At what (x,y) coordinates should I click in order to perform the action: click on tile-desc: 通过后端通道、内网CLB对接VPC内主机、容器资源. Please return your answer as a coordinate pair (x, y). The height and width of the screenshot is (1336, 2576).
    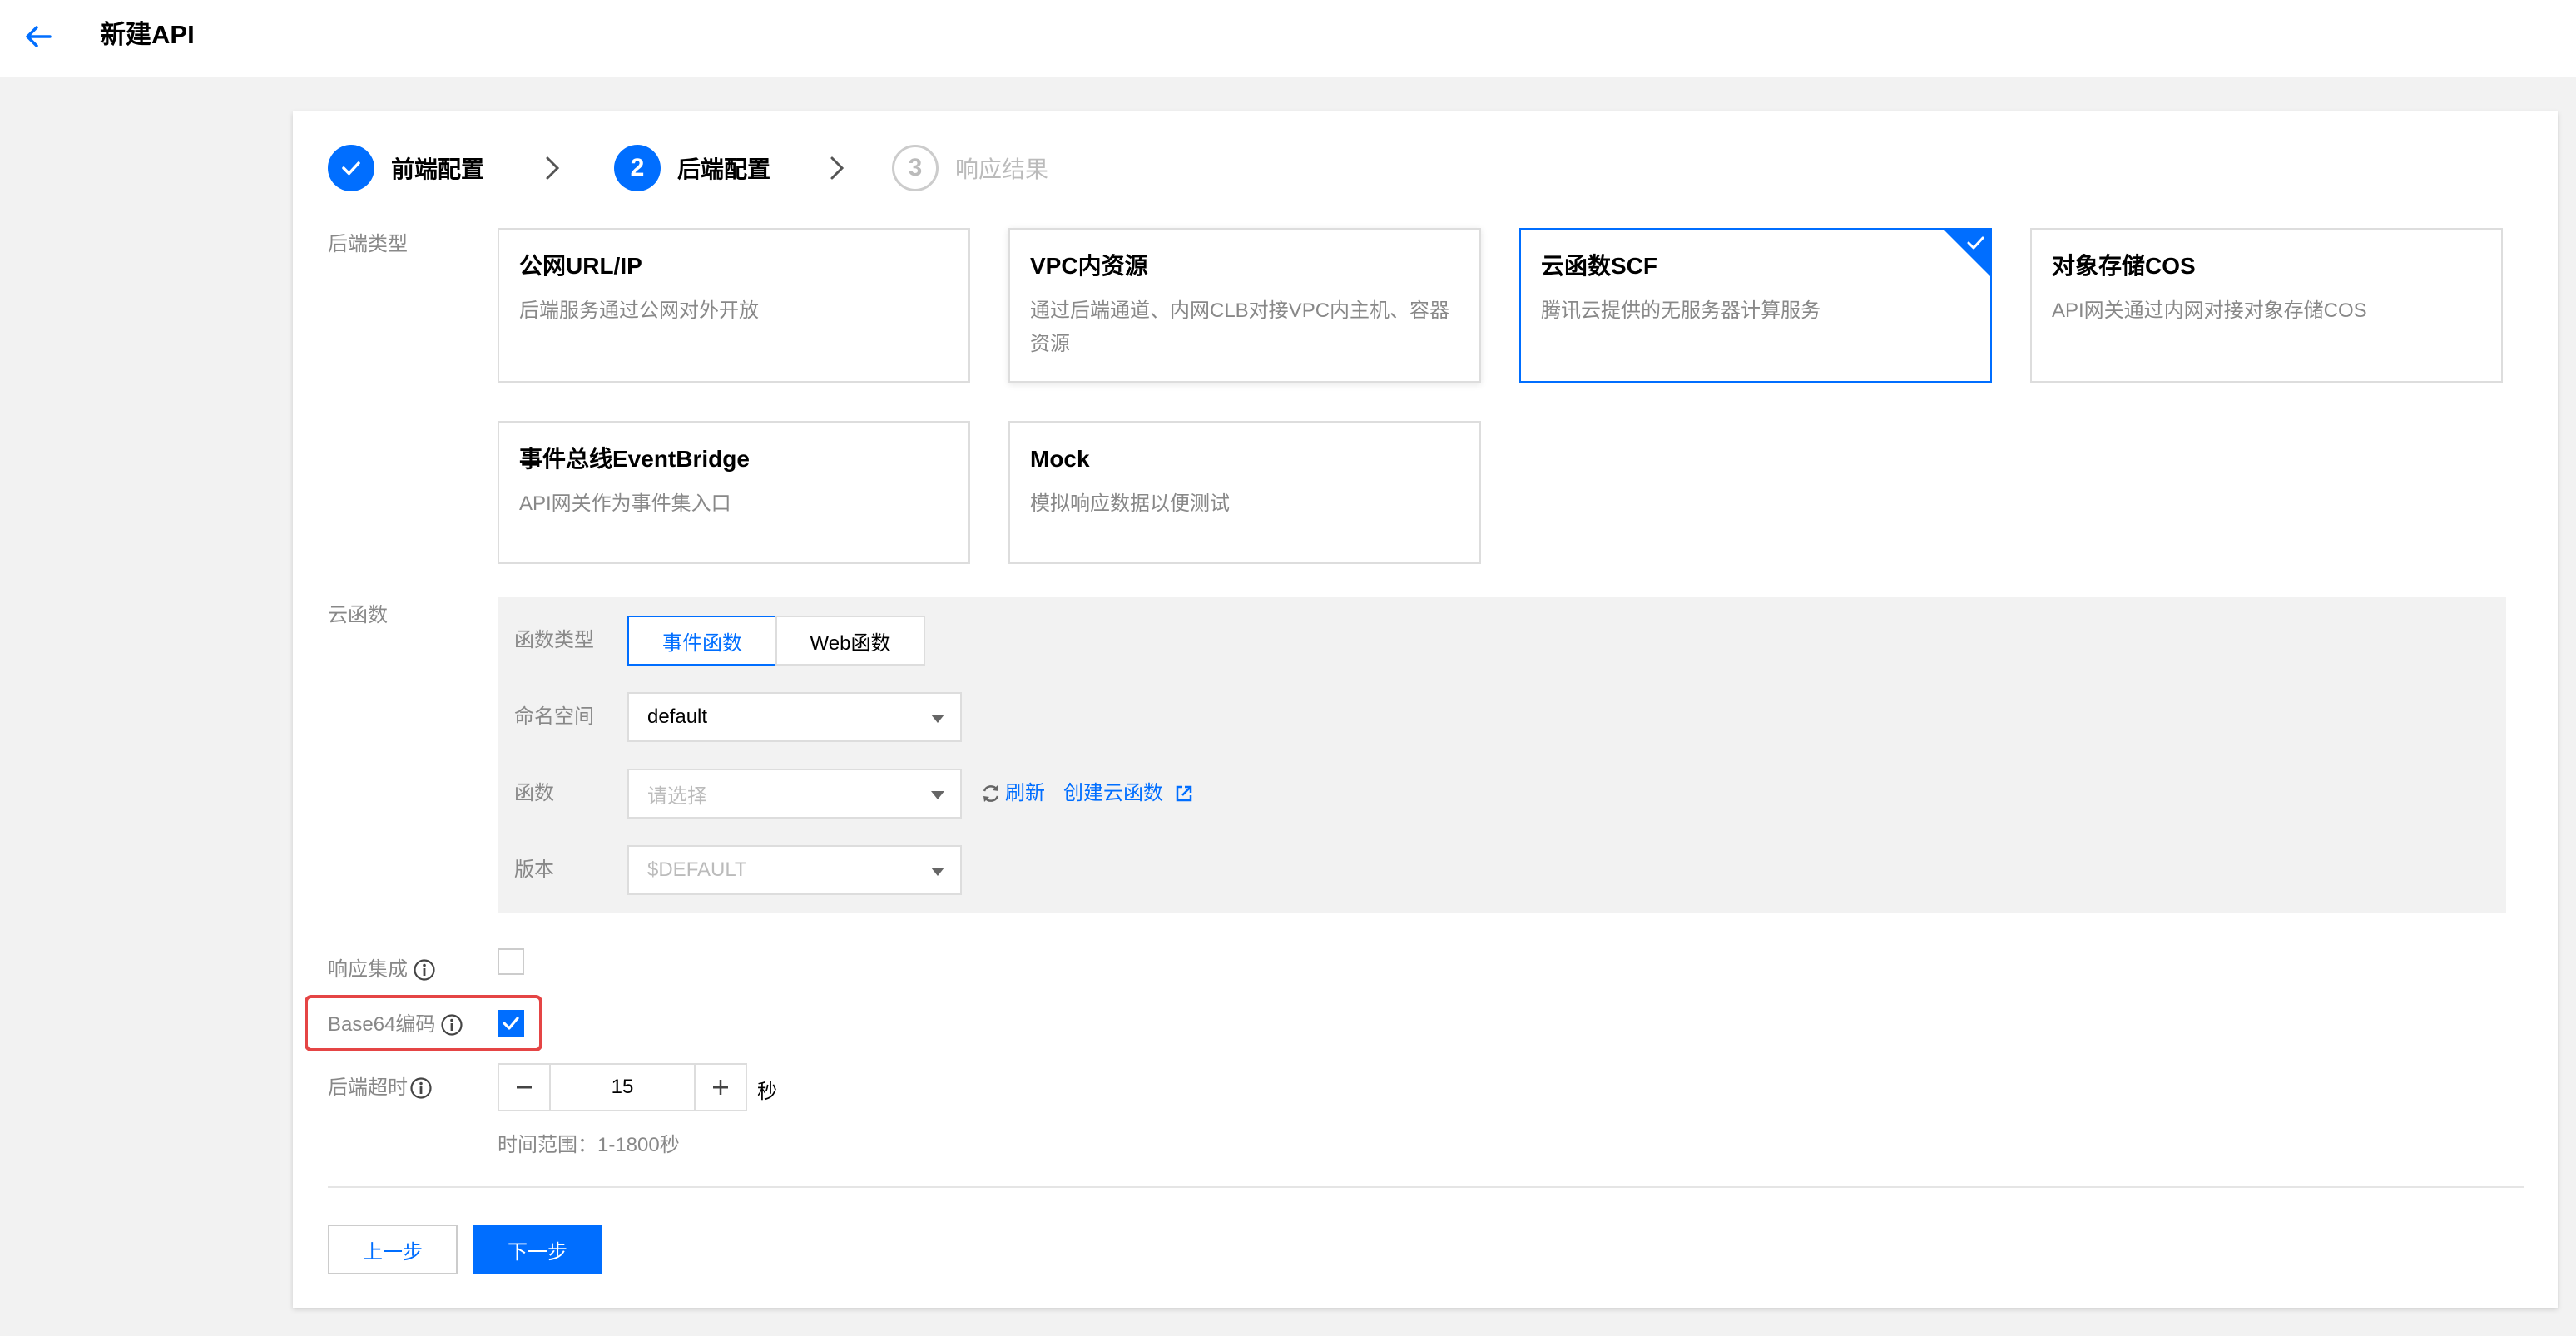
    Looking at the image, I should click on (1240, 327).